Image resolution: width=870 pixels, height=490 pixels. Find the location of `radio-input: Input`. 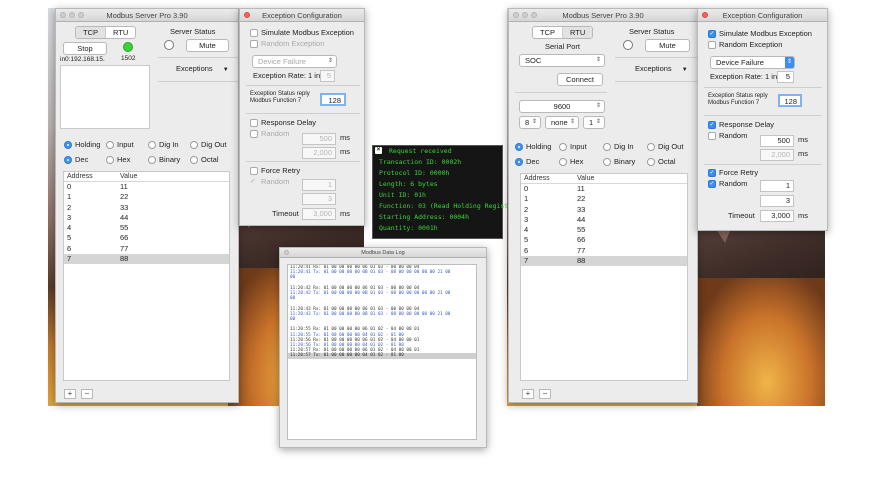

radio-input: Input is located at coordinates (573, 147).